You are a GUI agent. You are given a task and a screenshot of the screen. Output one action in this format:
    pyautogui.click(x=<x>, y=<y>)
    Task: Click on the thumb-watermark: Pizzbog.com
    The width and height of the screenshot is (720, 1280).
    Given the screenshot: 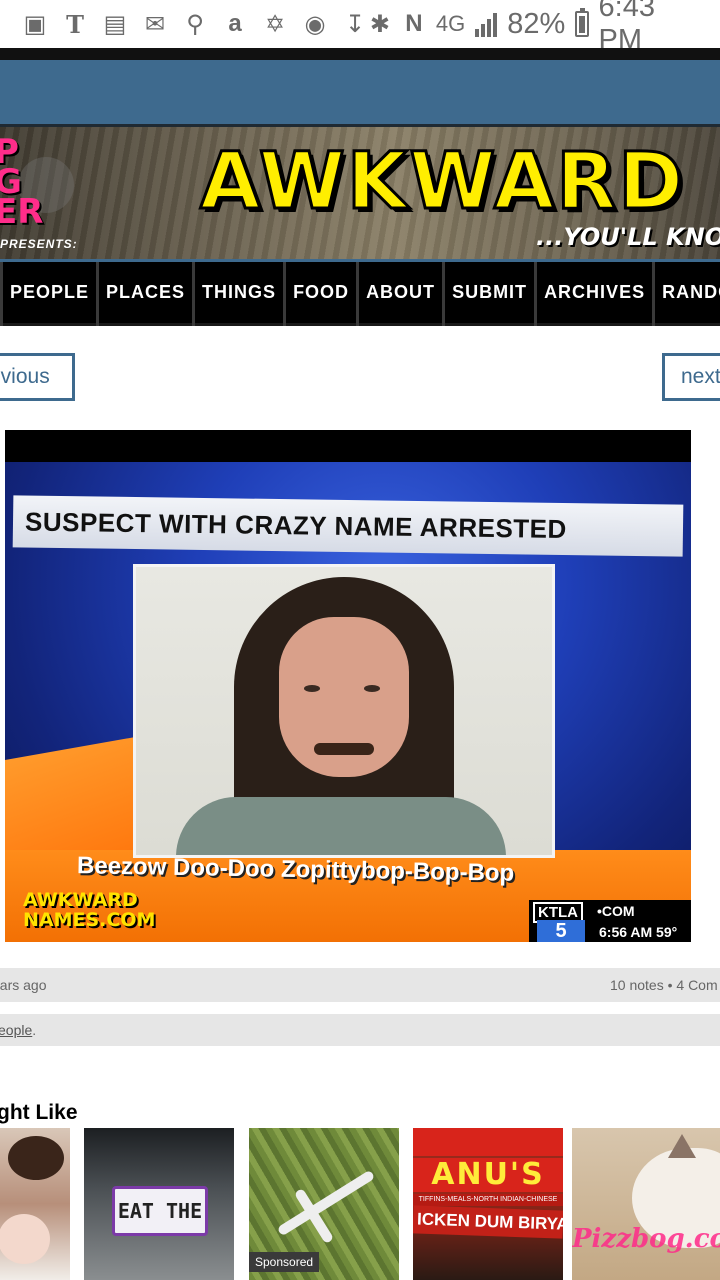 What is the action you would take?
    pyautogui.click(x=646, y=1239)
    